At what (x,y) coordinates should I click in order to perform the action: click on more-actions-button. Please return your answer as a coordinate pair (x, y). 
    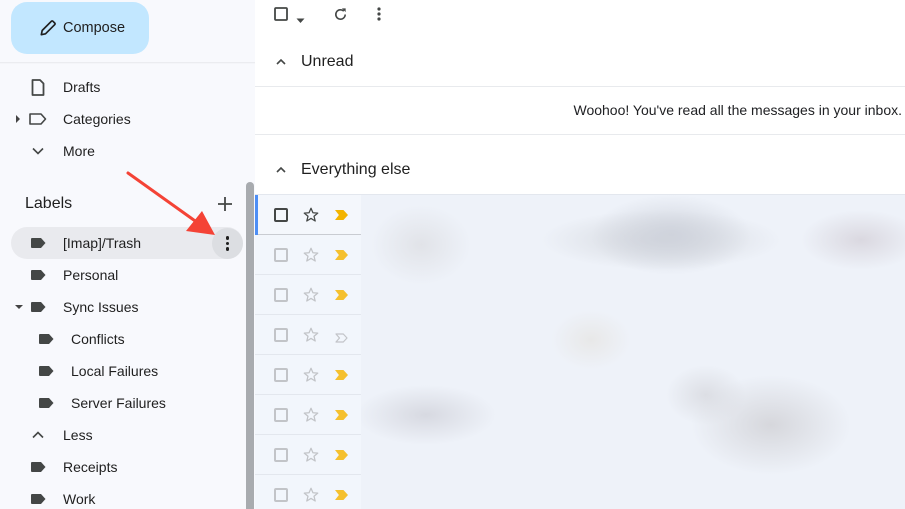
    Looking at the image, I should click on (379, 16).